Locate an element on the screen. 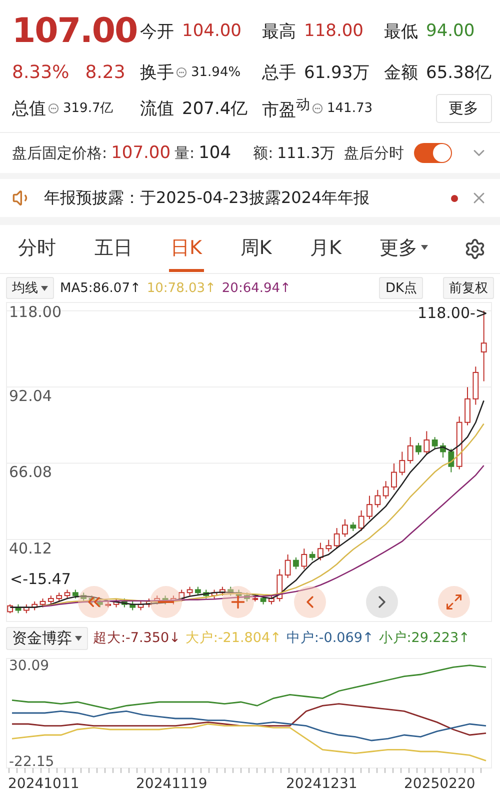 The height and width of the screenshot is (798, 500). date-label: 20241011 is located at coordinates (44, 784).